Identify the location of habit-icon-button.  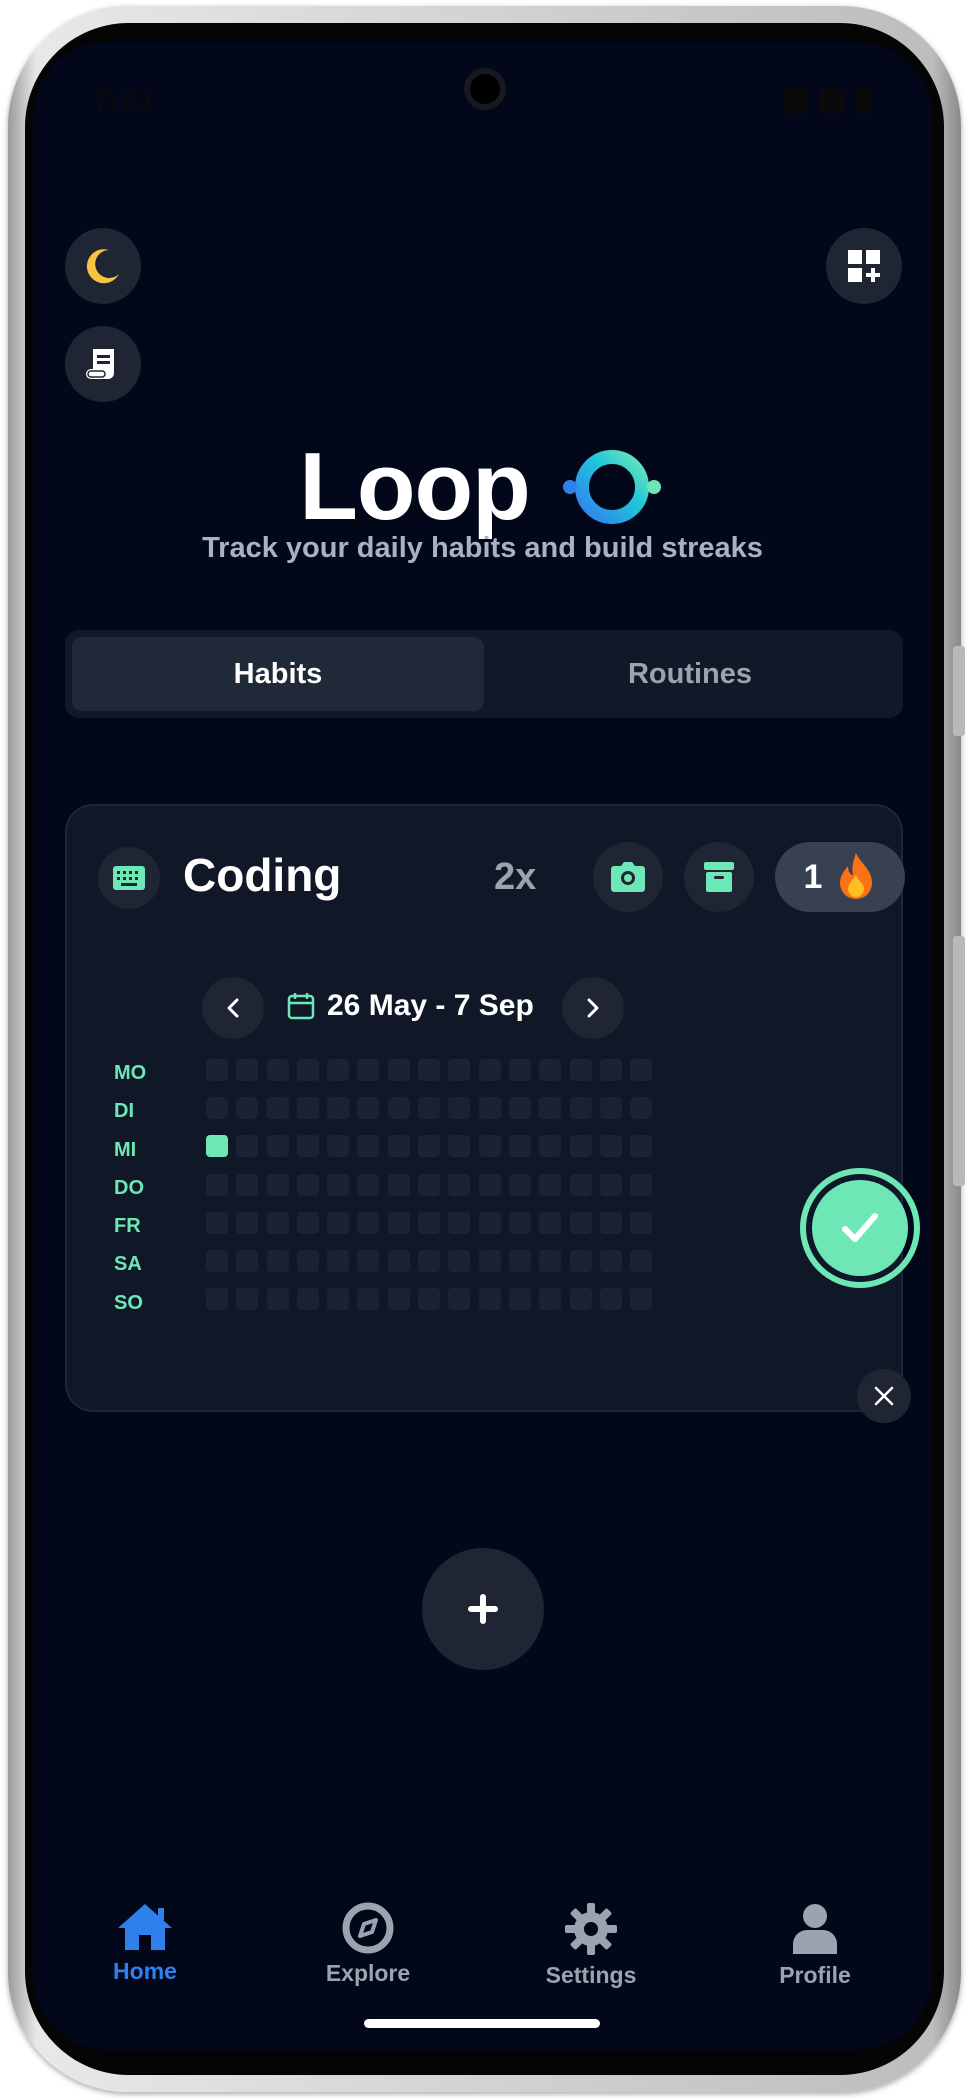
(129, 878).